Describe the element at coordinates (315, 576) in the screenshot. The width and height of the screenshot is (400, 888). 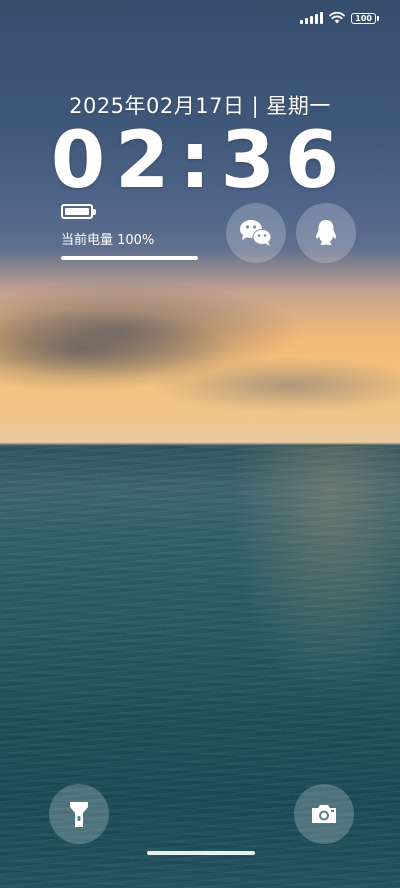
I see `sunset-reflection` at that location.